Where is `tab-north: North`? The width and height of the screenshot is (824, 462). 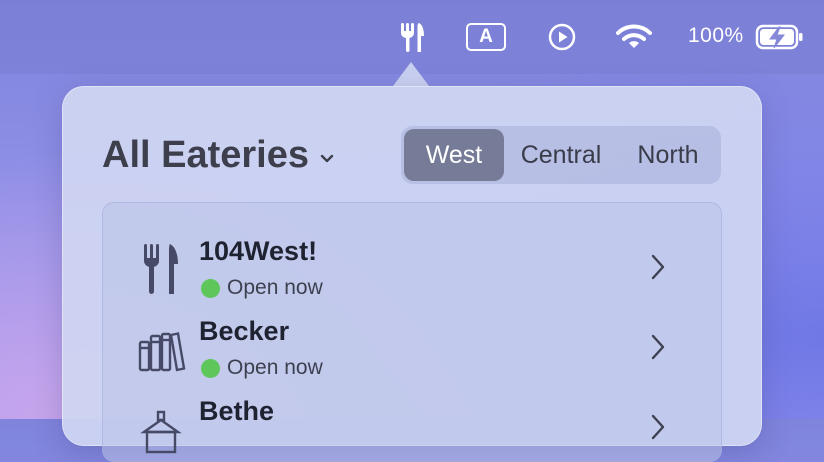
tab-north: North is located at coordinates (668, 155).